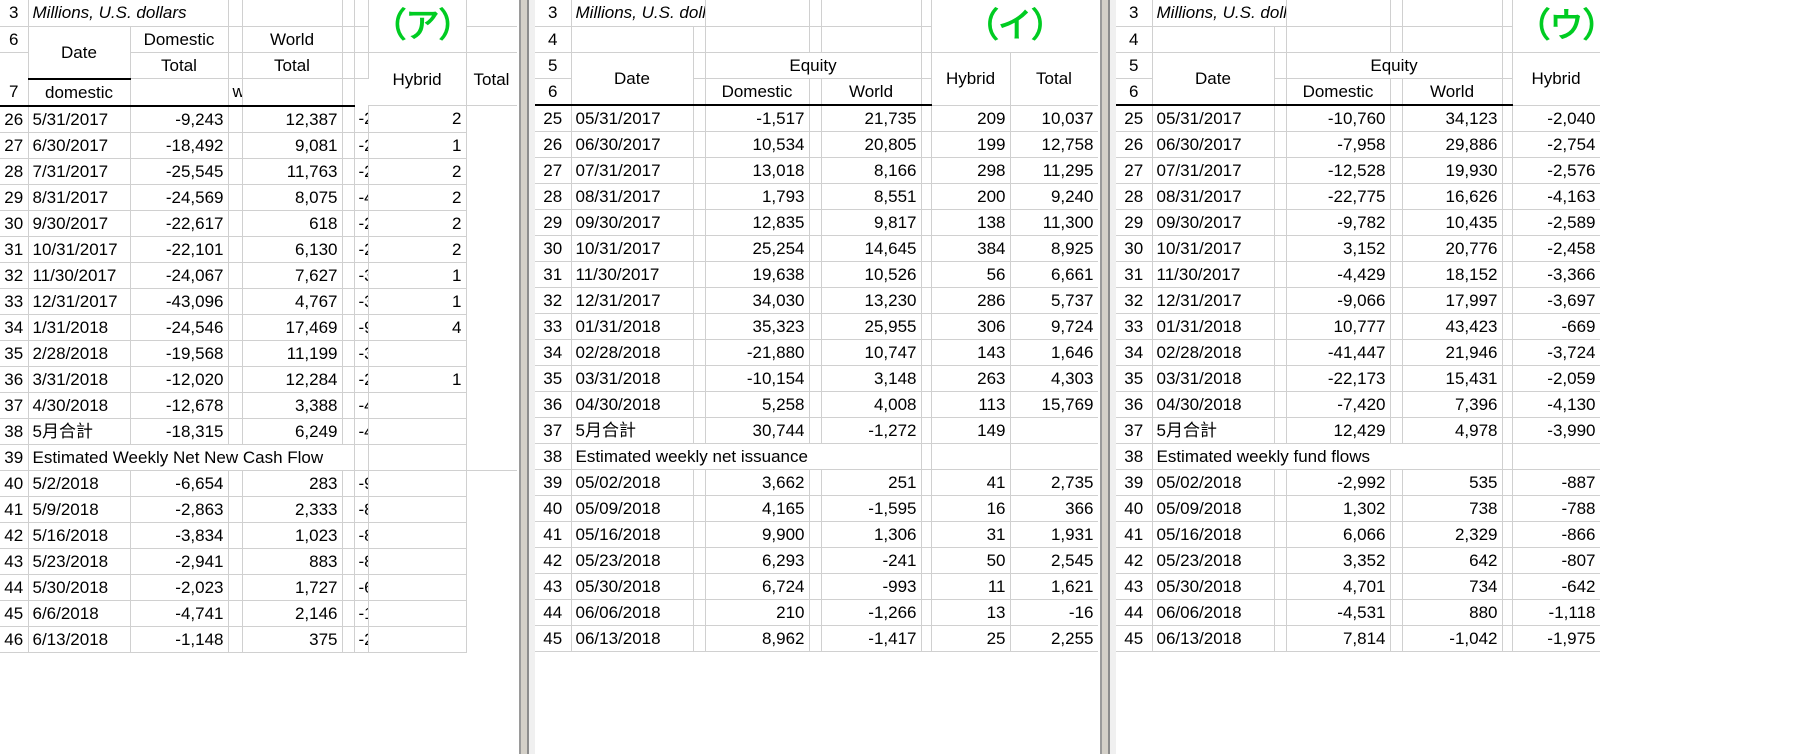 The height and width of the screenshot is (754, 1820). I want to click on cell-date: 03/31/2018, so click(632, 378).